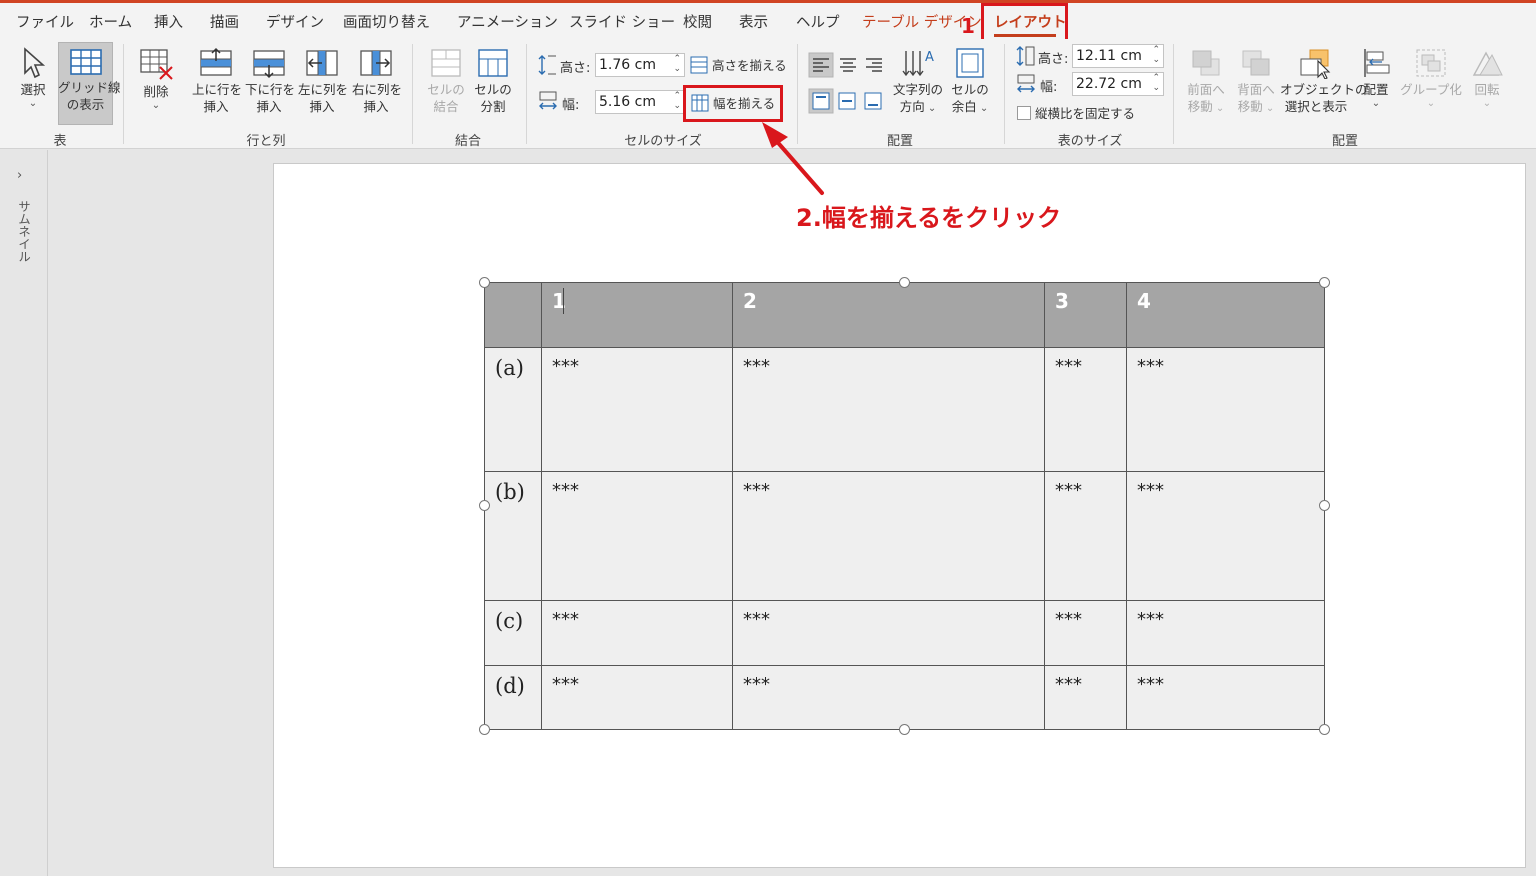 This screenshot has height=876, width=1536. I want to click on selection-pane-button: オブジェクトの 選択と表示, so click(1324, 81).